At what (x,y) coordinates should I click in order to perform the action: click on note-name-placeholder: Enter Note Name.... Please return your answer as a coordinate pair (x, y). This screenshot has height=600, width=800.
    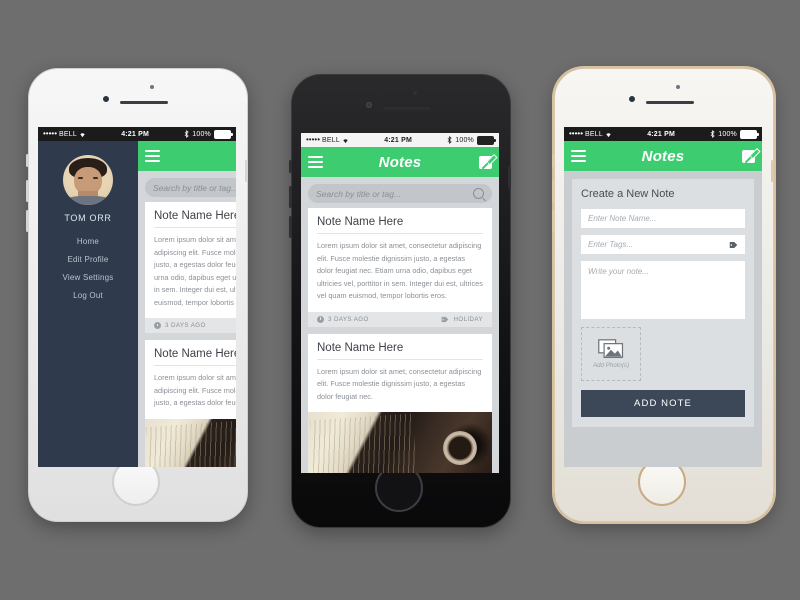
    Looking at the image, I should click on (622, 218).